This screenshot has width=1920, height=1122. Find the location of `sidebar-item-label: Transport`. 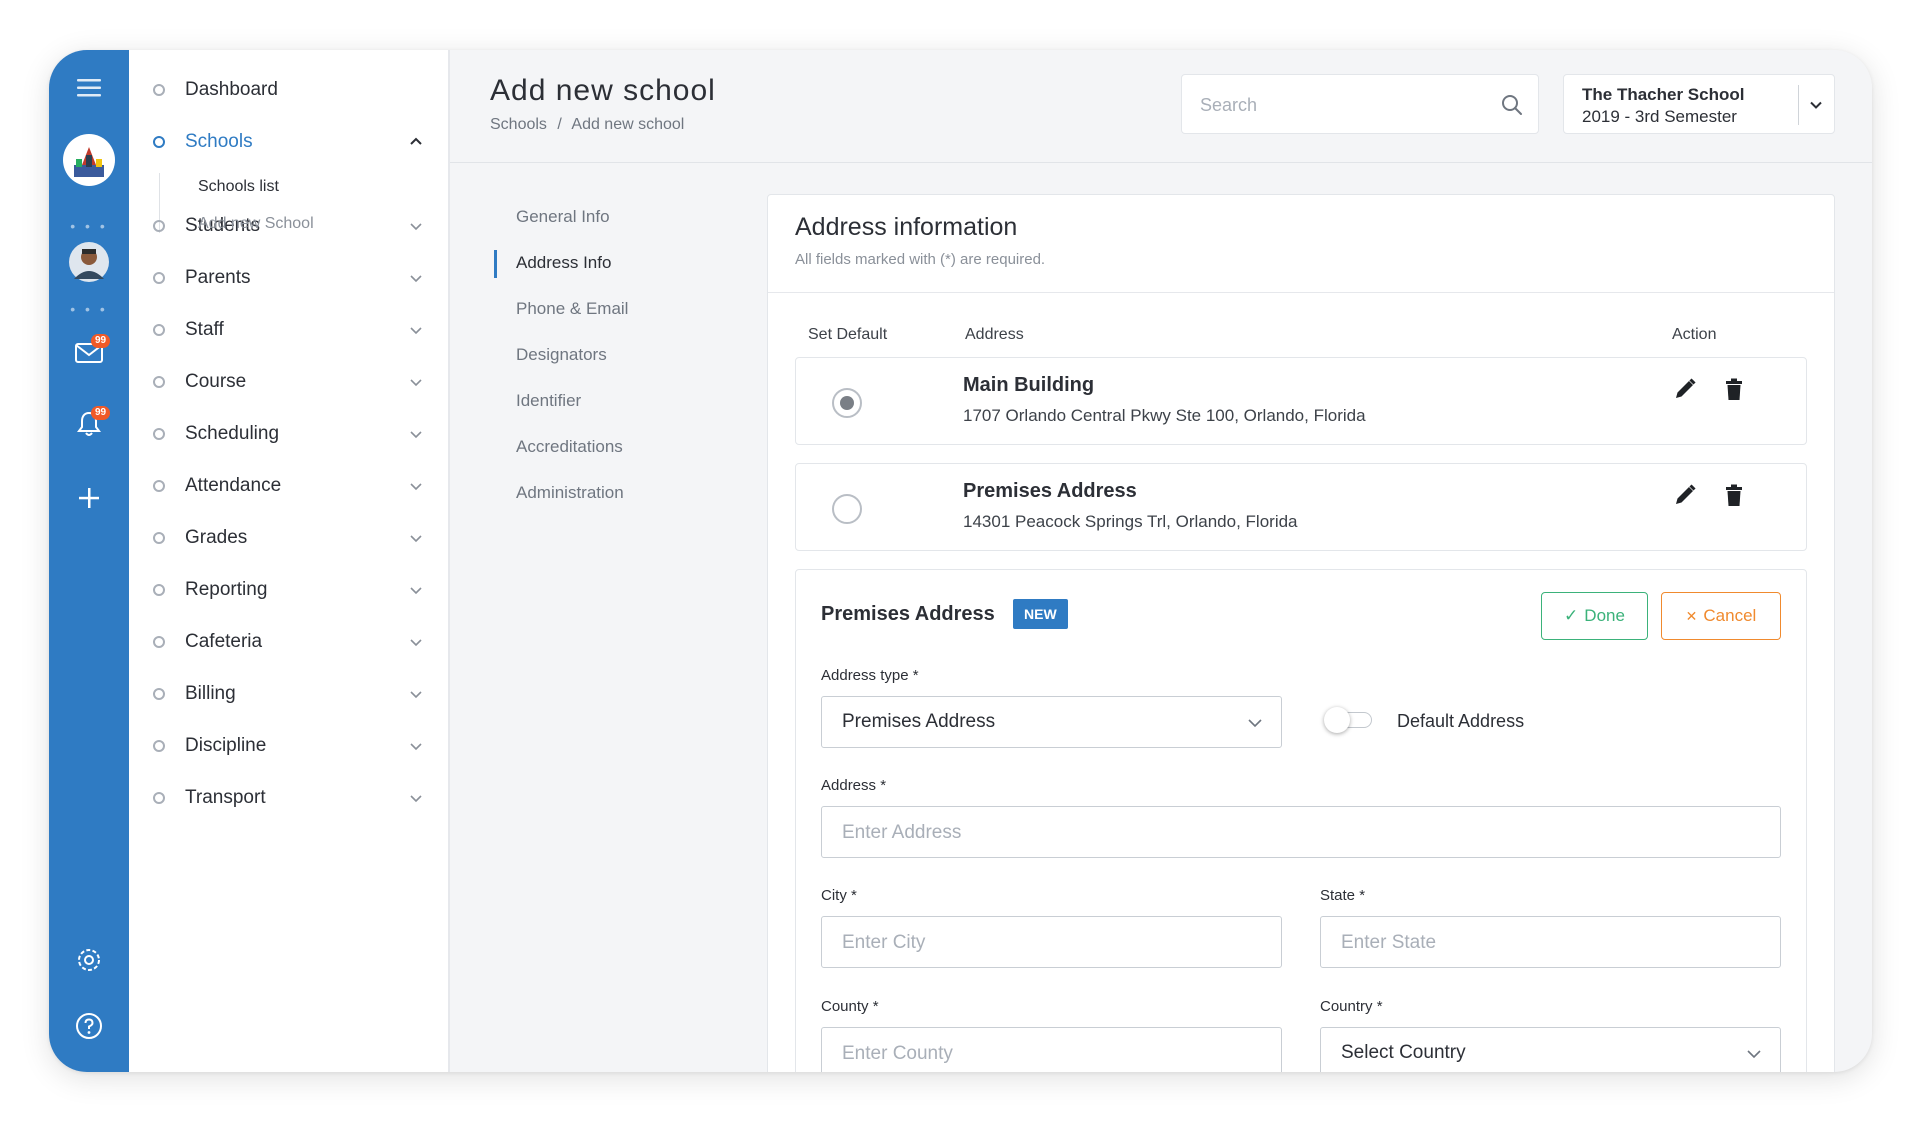

sidebar-item-label: Transport is located at coordinates (225, 797).